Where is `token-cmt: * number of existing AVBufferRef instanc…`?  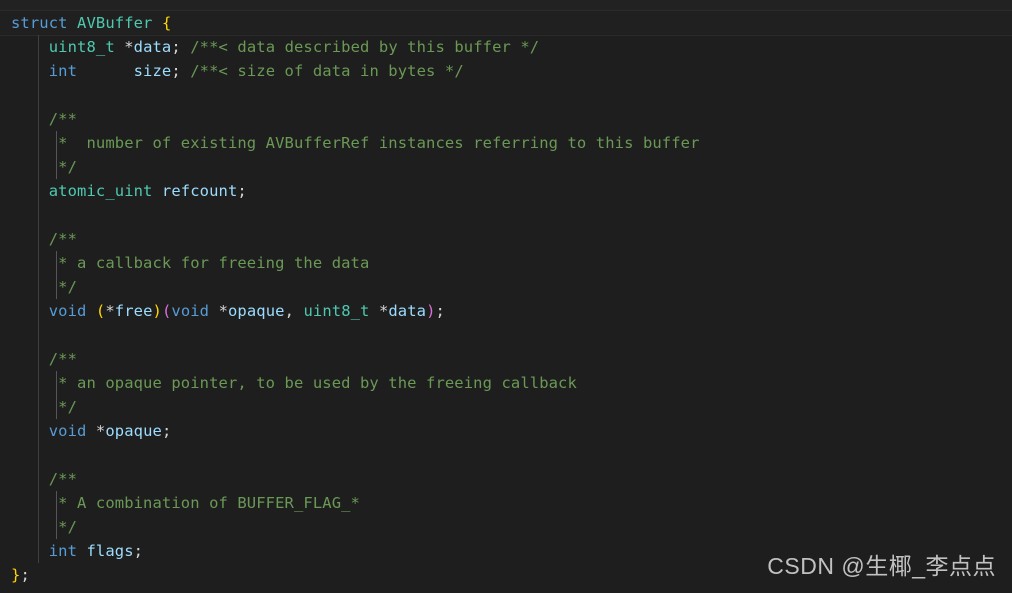 token-cmt: * number of existing AVBufferRef instanc… is located at coordinates (379, 143).